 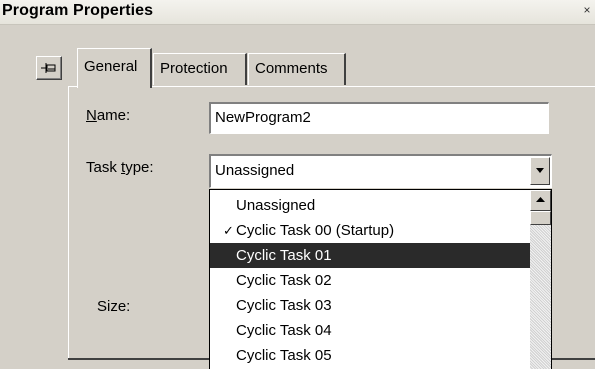 I want to click on close-icon: ×, so click(x=587, y=10).